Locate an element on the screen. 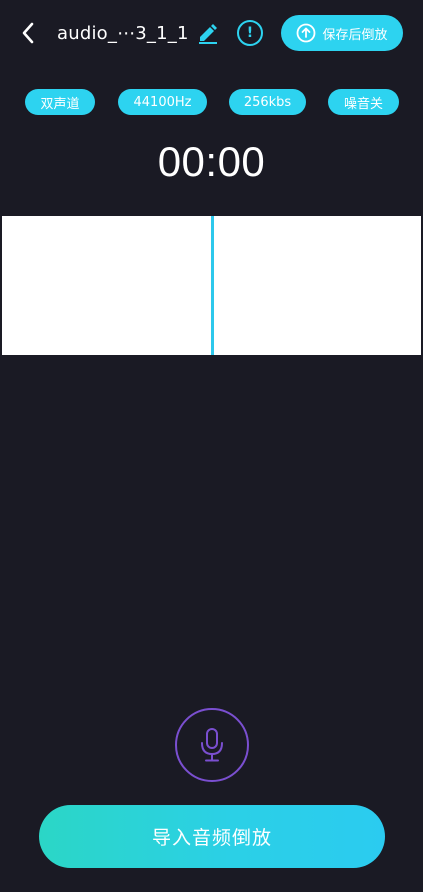 The image size is (423, 892). record-button is located at coordinates (212, 745).